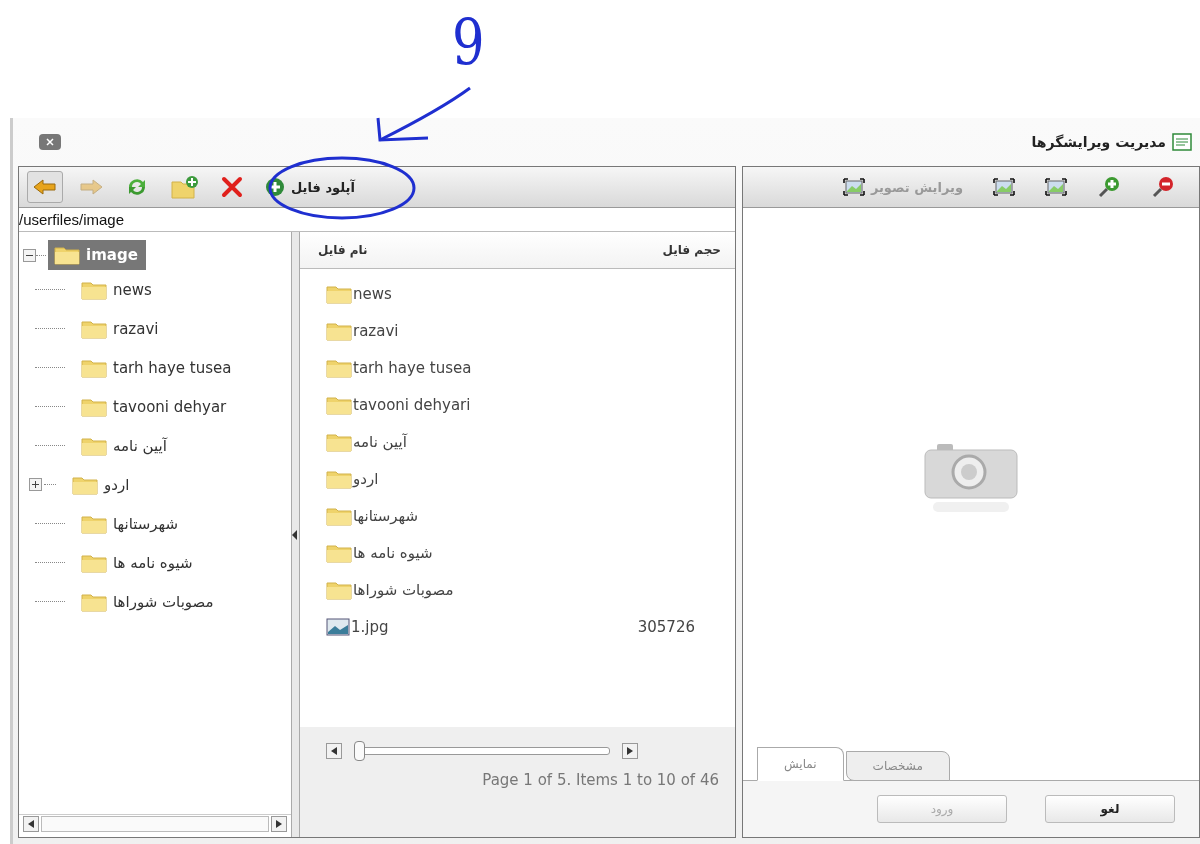 This screenshot has height=844, width=1200. What do you see at coordinates (275, 187) in the screenshot?
I see `plus-circle-icon` at bounding box center [275, 187].